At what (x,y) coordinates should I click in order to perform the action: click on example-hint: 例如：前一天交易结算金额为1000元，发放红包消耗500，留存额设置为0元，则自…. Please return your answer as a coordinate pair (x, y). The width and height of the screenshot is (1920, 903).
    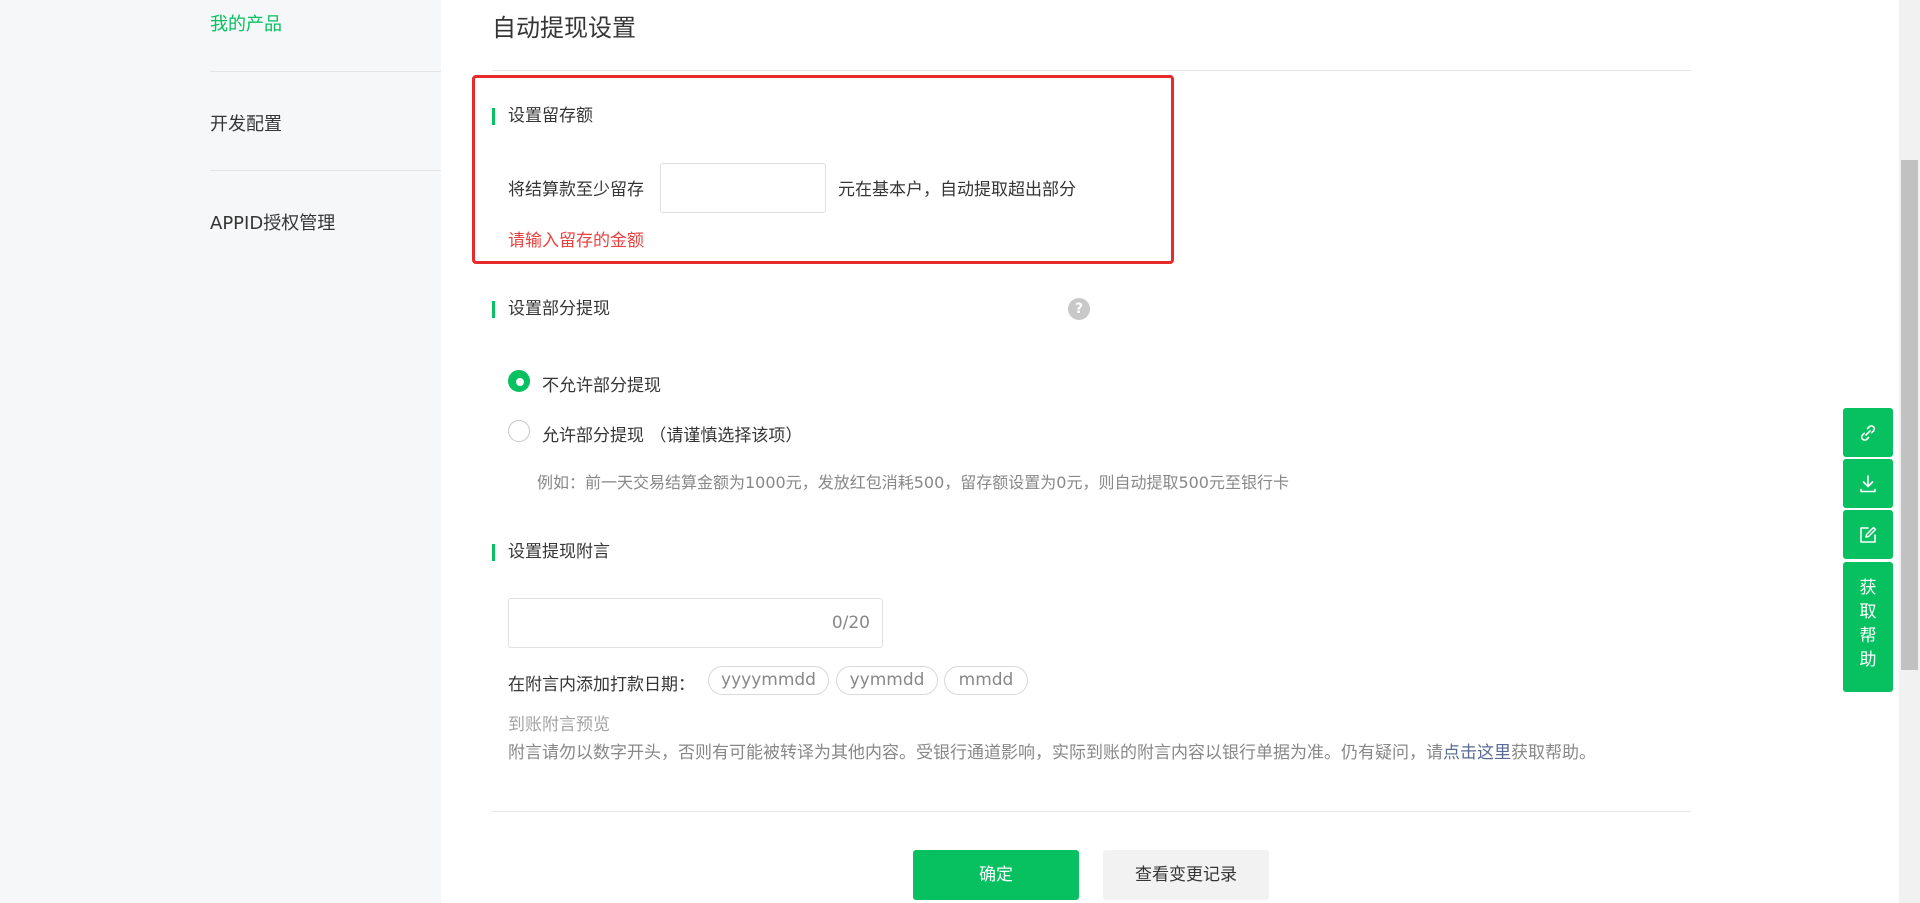
    Looking at the image, I should click on (913, 482).